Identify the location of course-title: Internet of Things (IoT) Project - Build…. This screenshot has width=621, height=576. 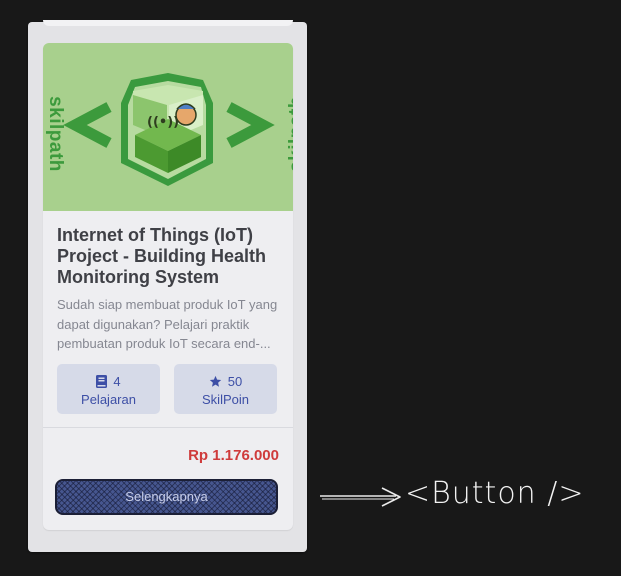
(168, 256).